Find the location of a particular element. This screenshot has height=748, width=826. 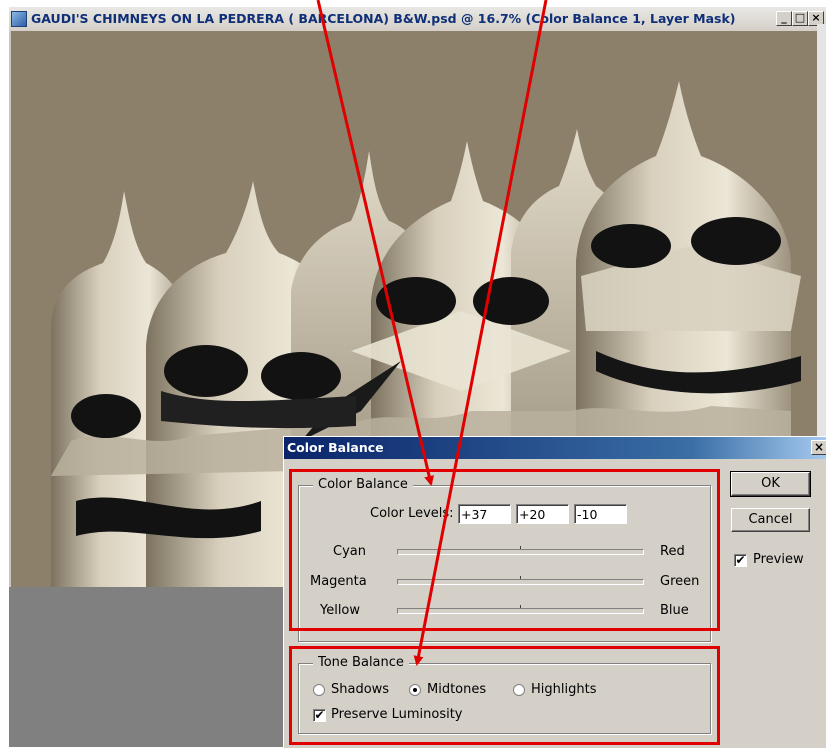

color-balance-callout is located at coordinates (504, 550).